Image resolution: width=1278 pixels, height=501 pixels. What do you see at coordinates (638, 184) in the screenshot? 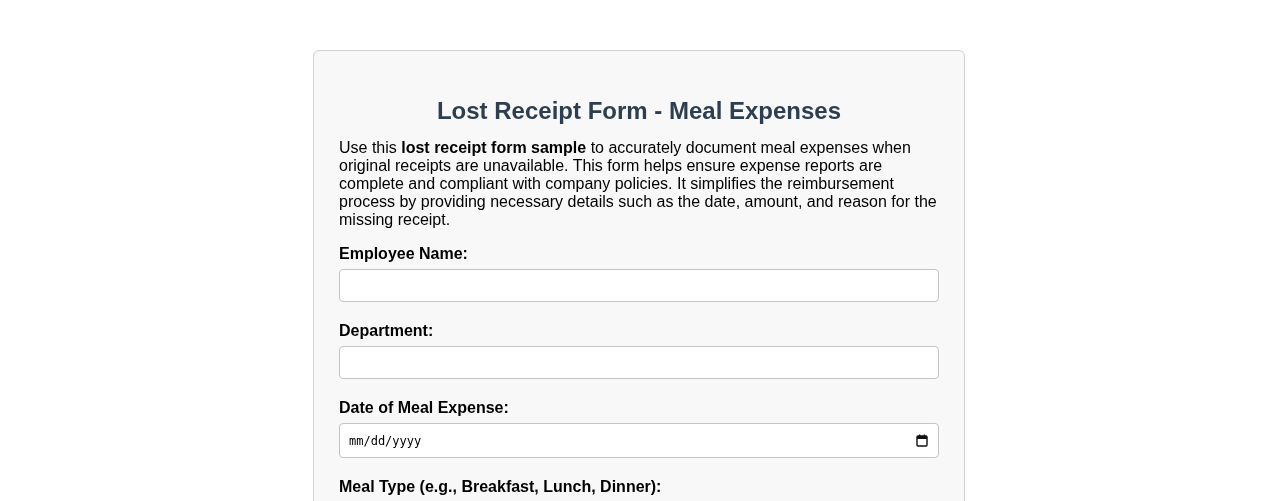
I see `intro-paragraph: Use this lost receipt form sample to accurately document meal expenses when original receipts are unavailable. This form helps ensure expense reports are complete and compliant with company policies. It simplifies the reimbursement process by providing necessary details such as the date, amount, and reason for the missing receipt.` at bounding box center [638, 184].